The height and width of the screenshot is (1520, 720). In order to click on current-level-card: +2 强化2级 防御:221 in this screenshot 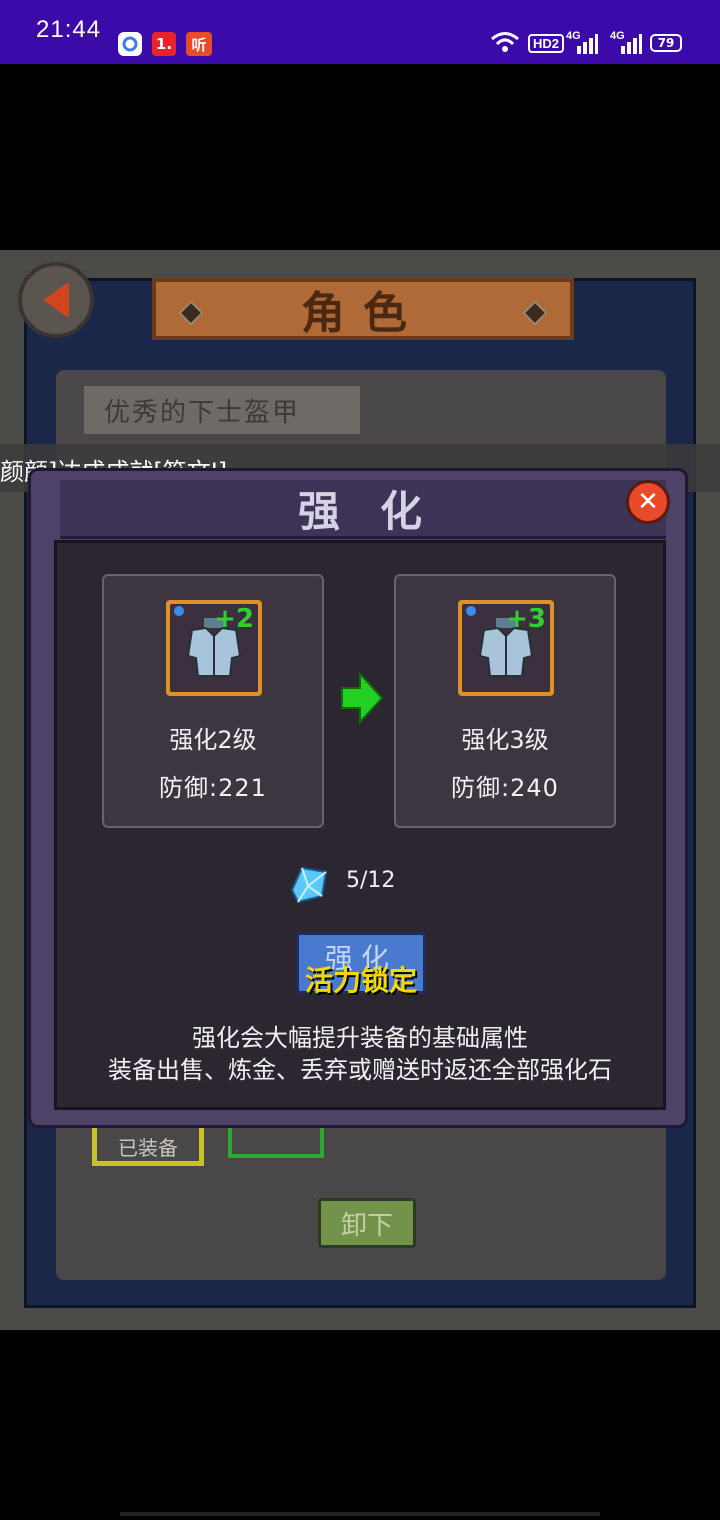, I will do `click(213, 701)`.